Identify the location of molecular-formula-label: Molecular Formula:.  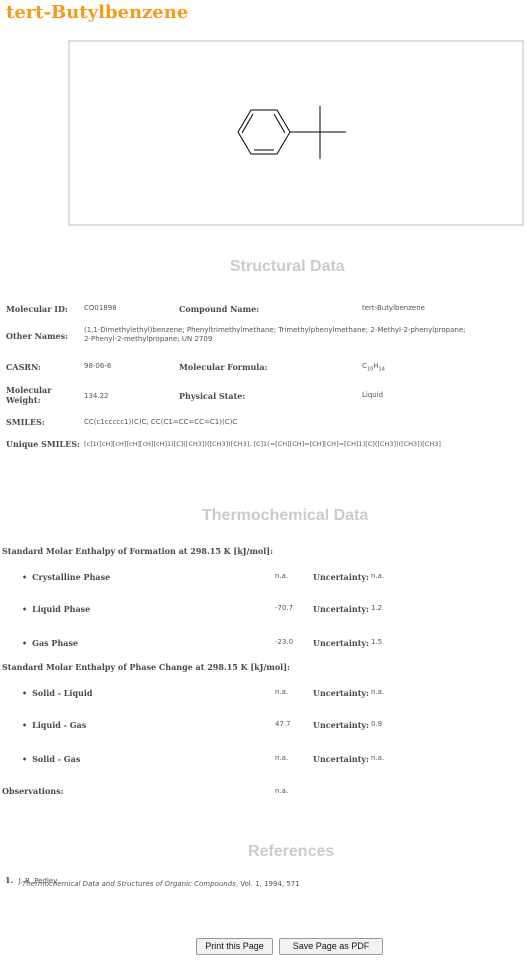
(223, 367).